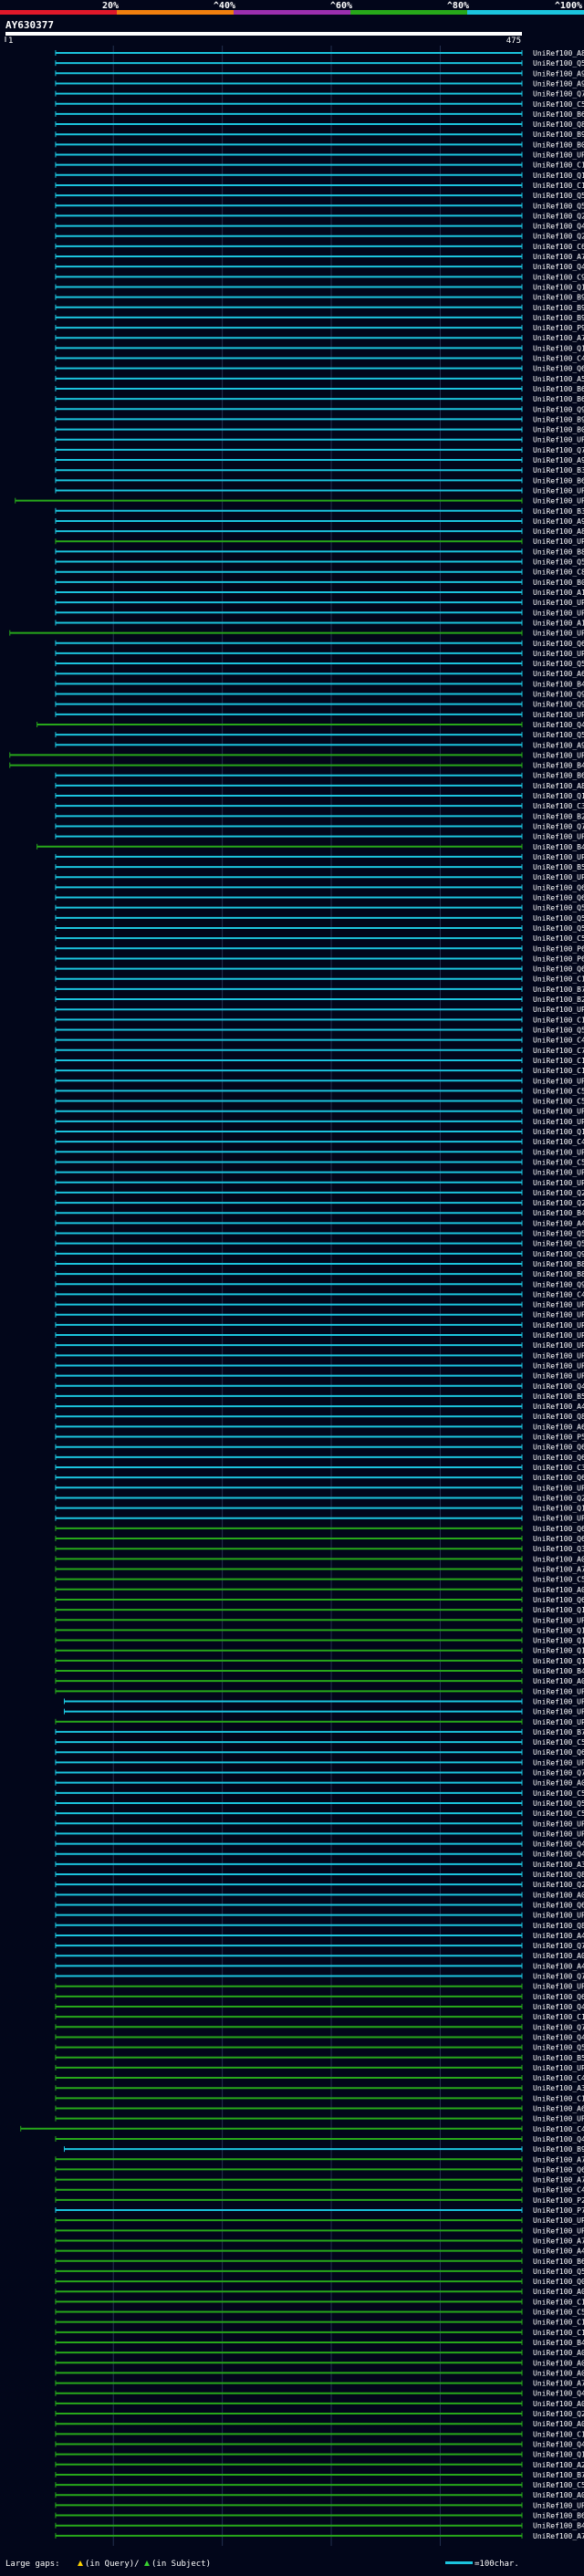 This screenshot has width=584, height=2576. What do you see at coordinates (558, 1030) in the screenshot?
I see `hit-label: UniRef100_Q5D949` at bounding box center [558, 1030].